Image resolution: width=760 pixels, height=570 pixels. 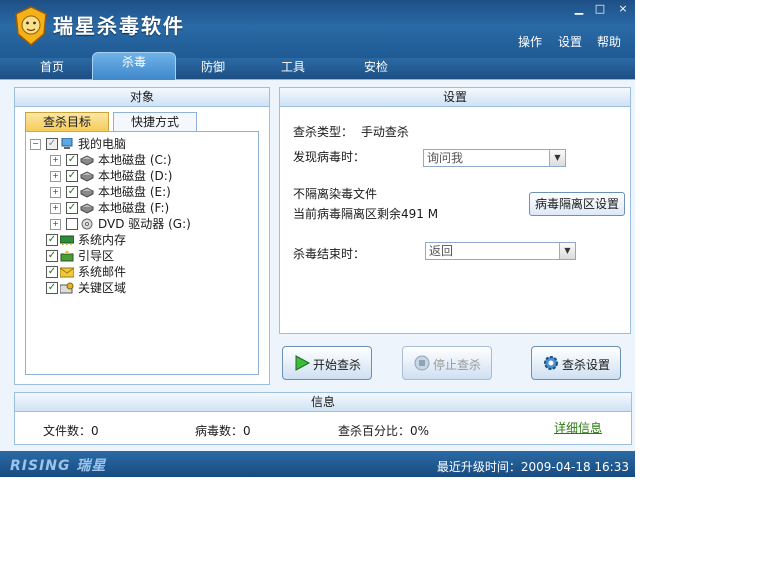 I want to click on tree-node-label: 系统内存, so click(x=102, y=240).